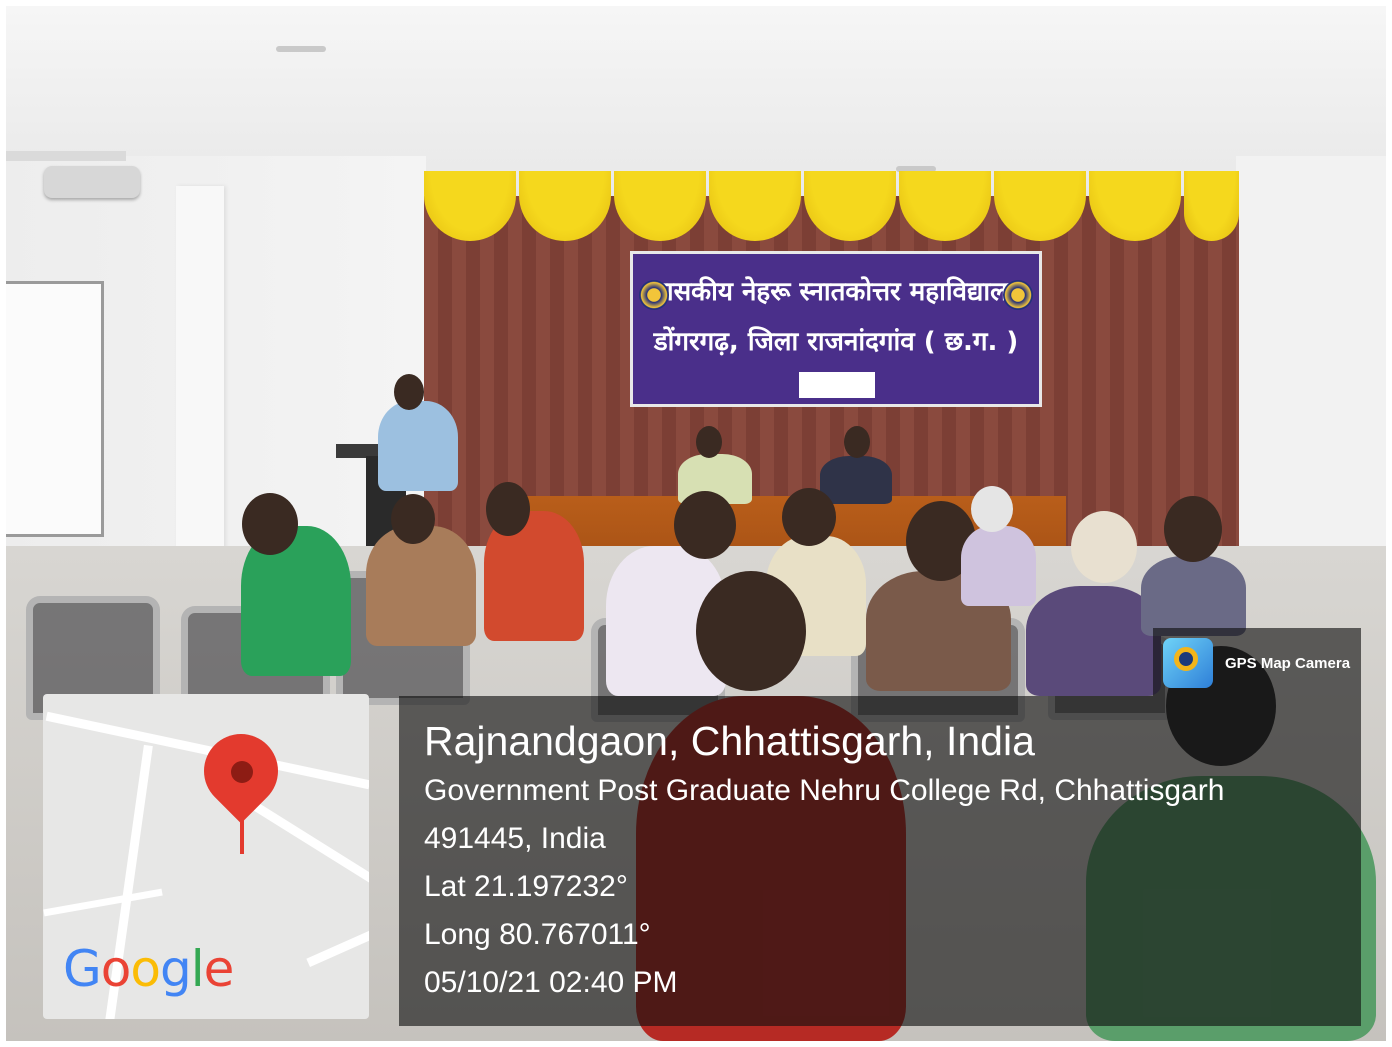 Image resolution: width=1392 pixels, height=1047 pixels. What do you see at coordinates (92, 182) in the screenshot?
I see `projector` at bounding box center [92, 182].